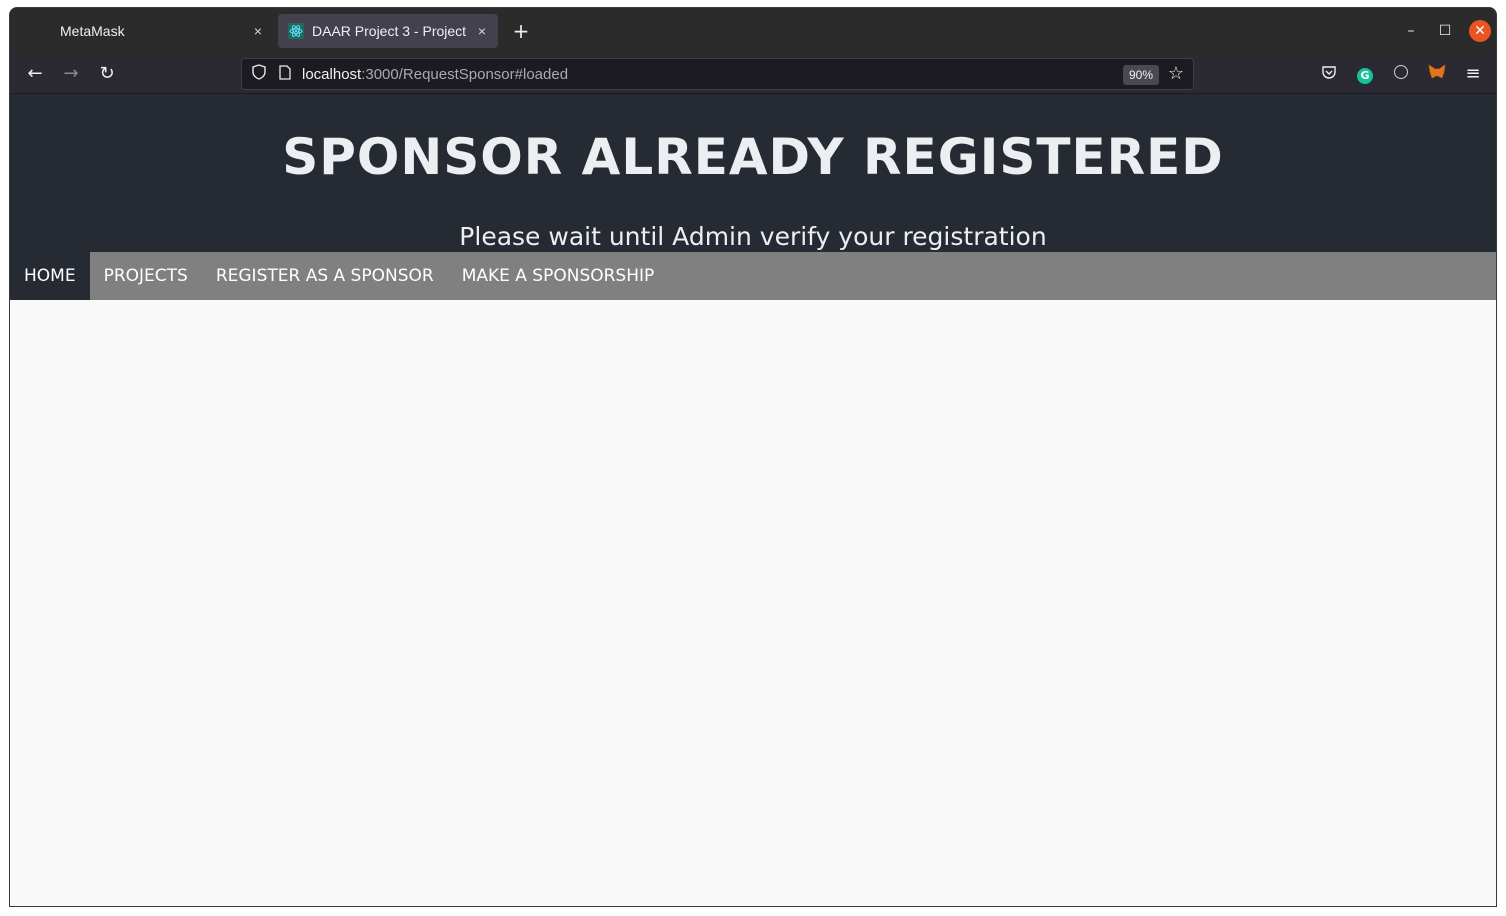 The image size is (1506, 916). Describe the element at coordinates (1437, 74) in the screenshot. I see `metamask-fox-icon` at that location.